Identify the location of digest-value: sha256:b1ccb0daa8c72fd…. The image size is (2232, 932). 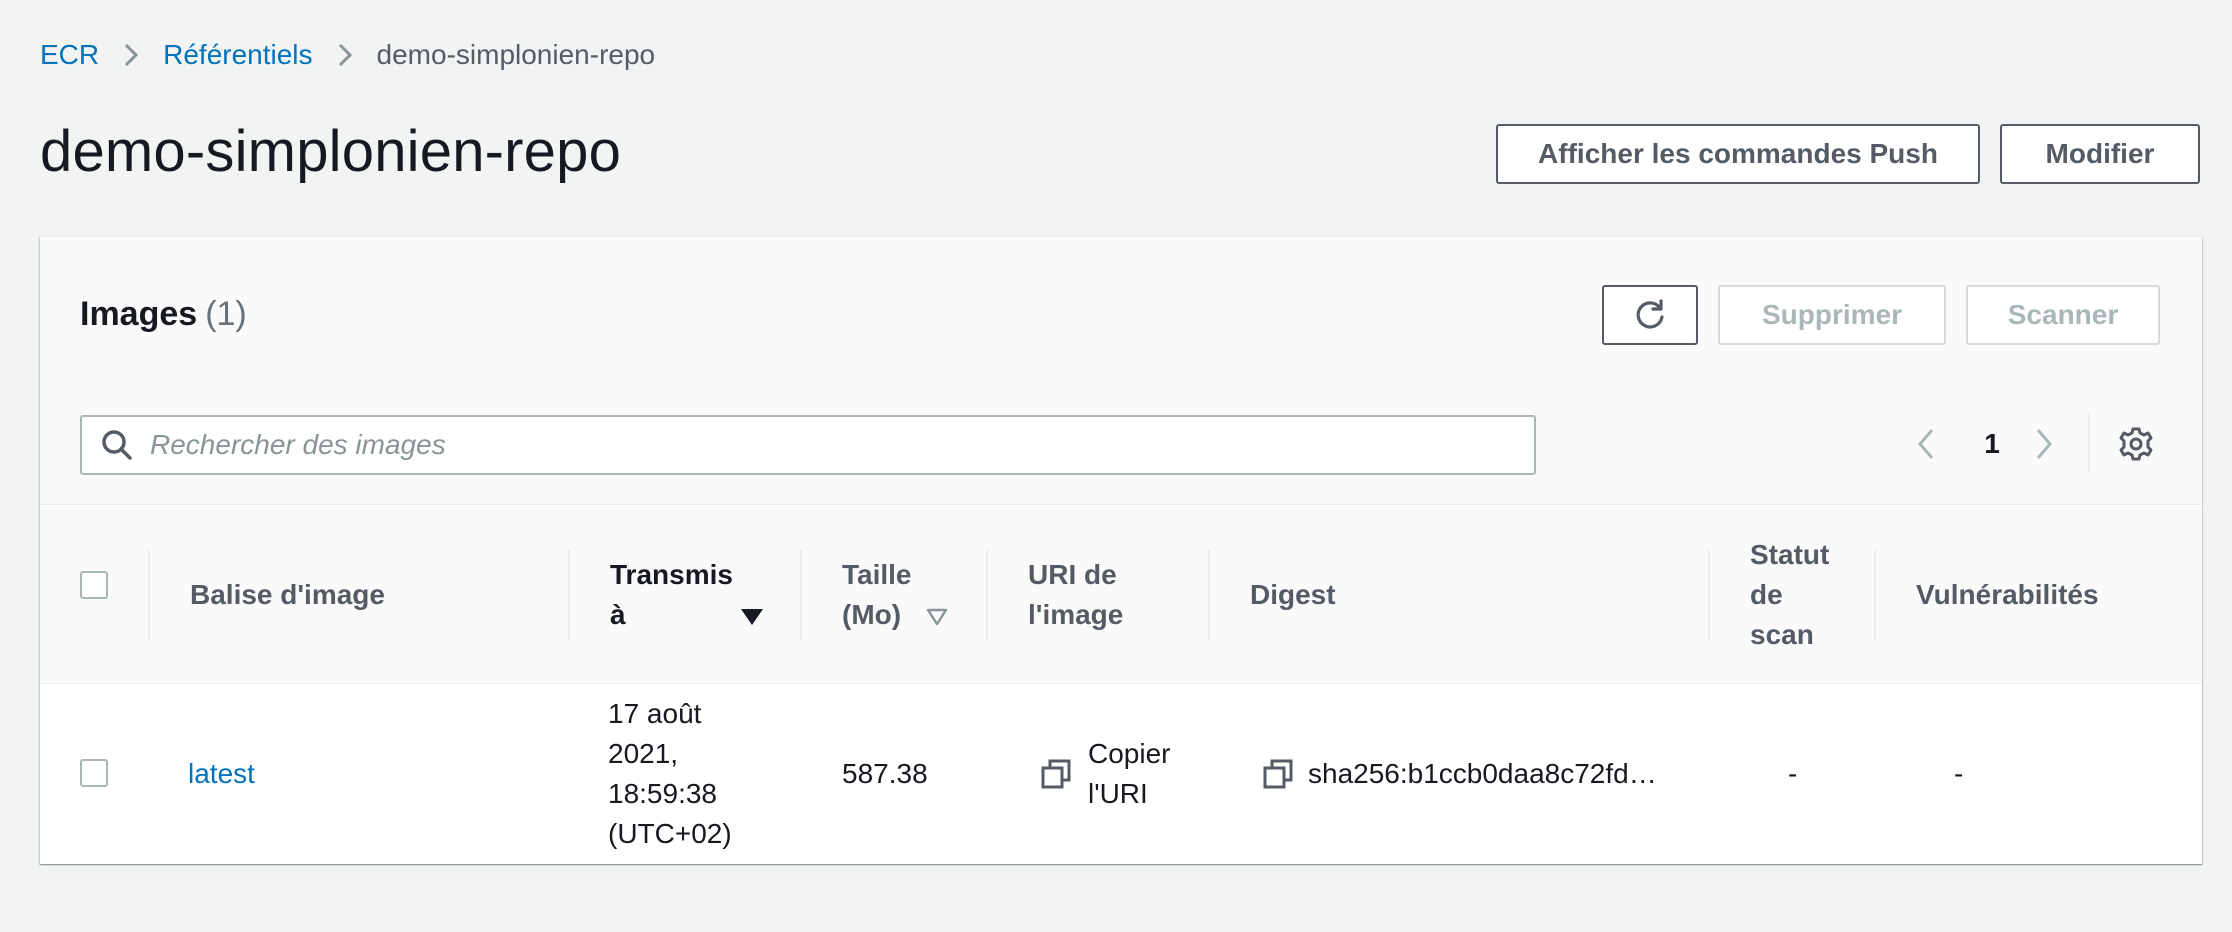
(1482, 773).